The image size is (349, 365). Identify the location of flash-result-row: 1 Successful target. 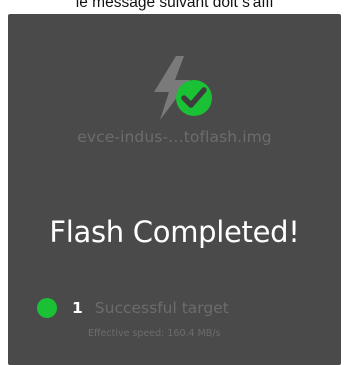
(133, 308).